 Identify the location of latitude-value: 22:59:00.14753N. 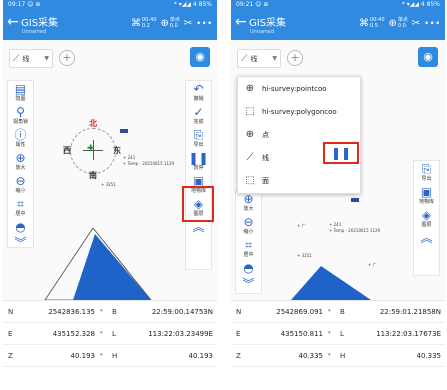
(182, 312).